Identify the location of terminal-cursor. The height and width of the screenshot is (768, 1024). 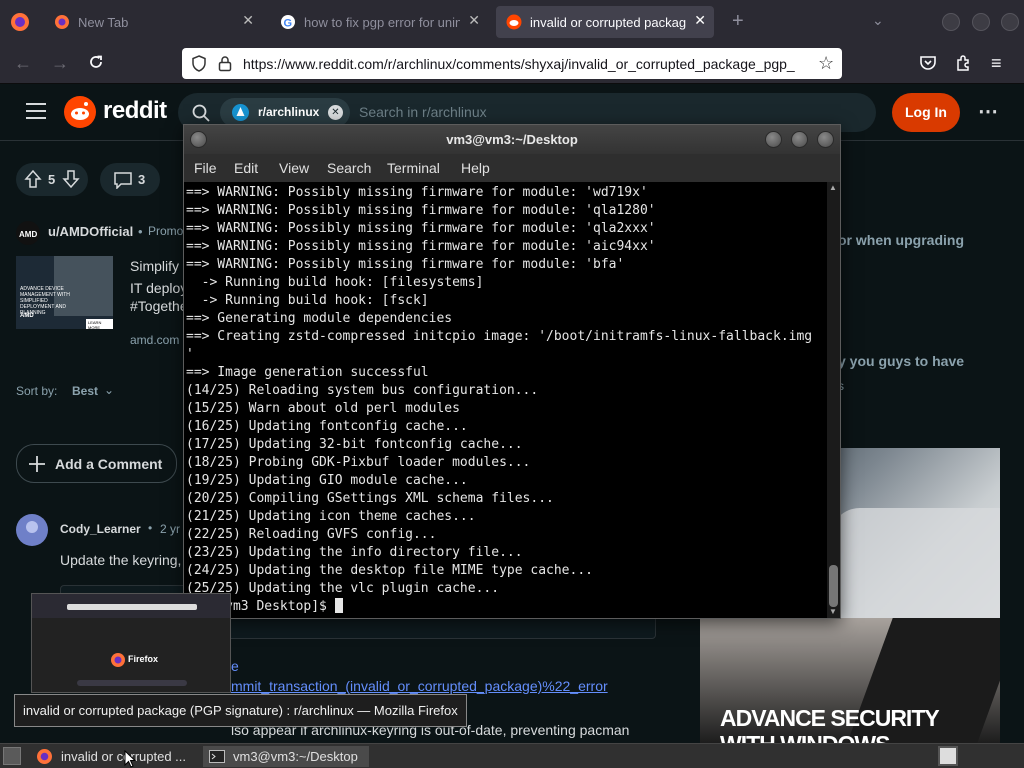
(338, 605).